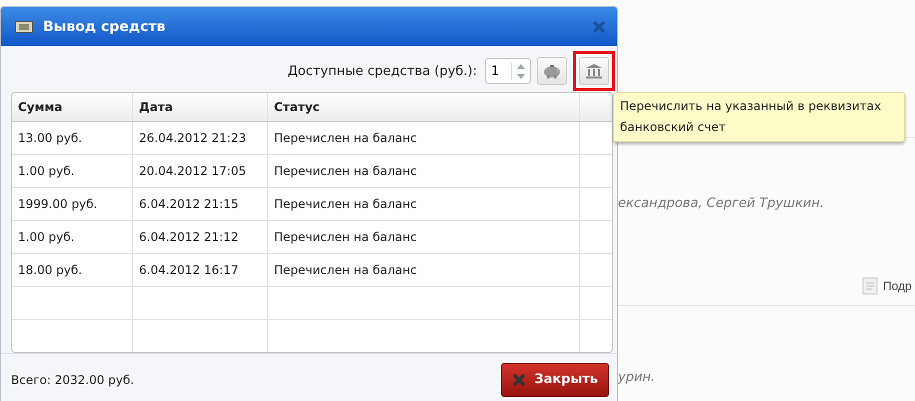 Image resolution: width=915 pixels, height=401 pixels. What do you see at coordinates (200, 171) in the screenshot?
I see `table-cell: 20.04.2012 17:05` at bounding box center [200, 171].